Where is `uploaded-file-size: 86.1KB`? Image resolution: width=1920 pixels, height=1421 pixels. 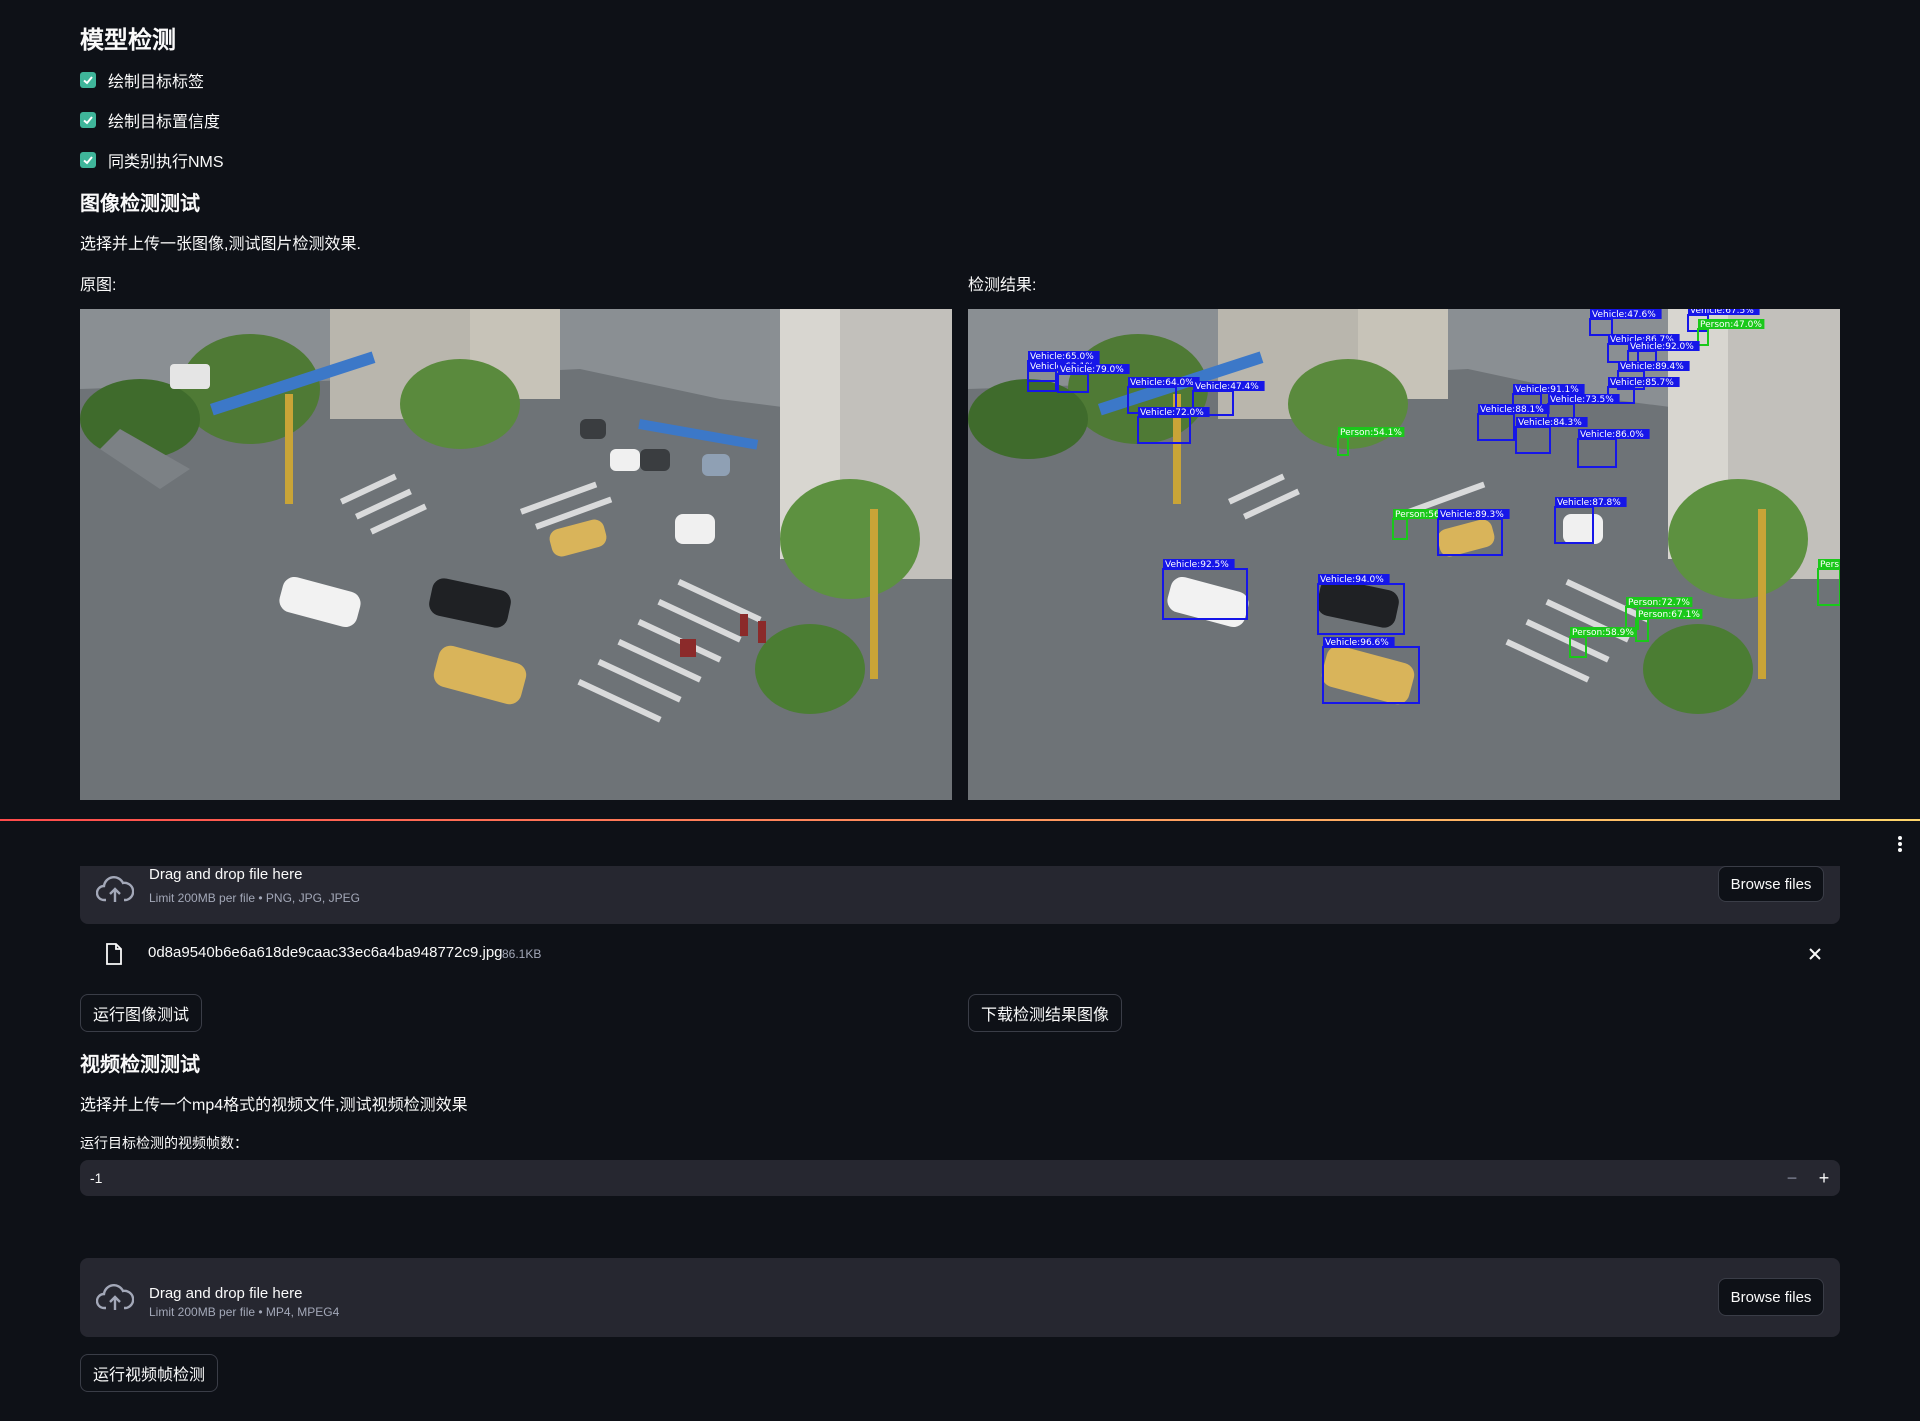 uploaded-file-size: 86.1KB is located at coordinates (522, 954).